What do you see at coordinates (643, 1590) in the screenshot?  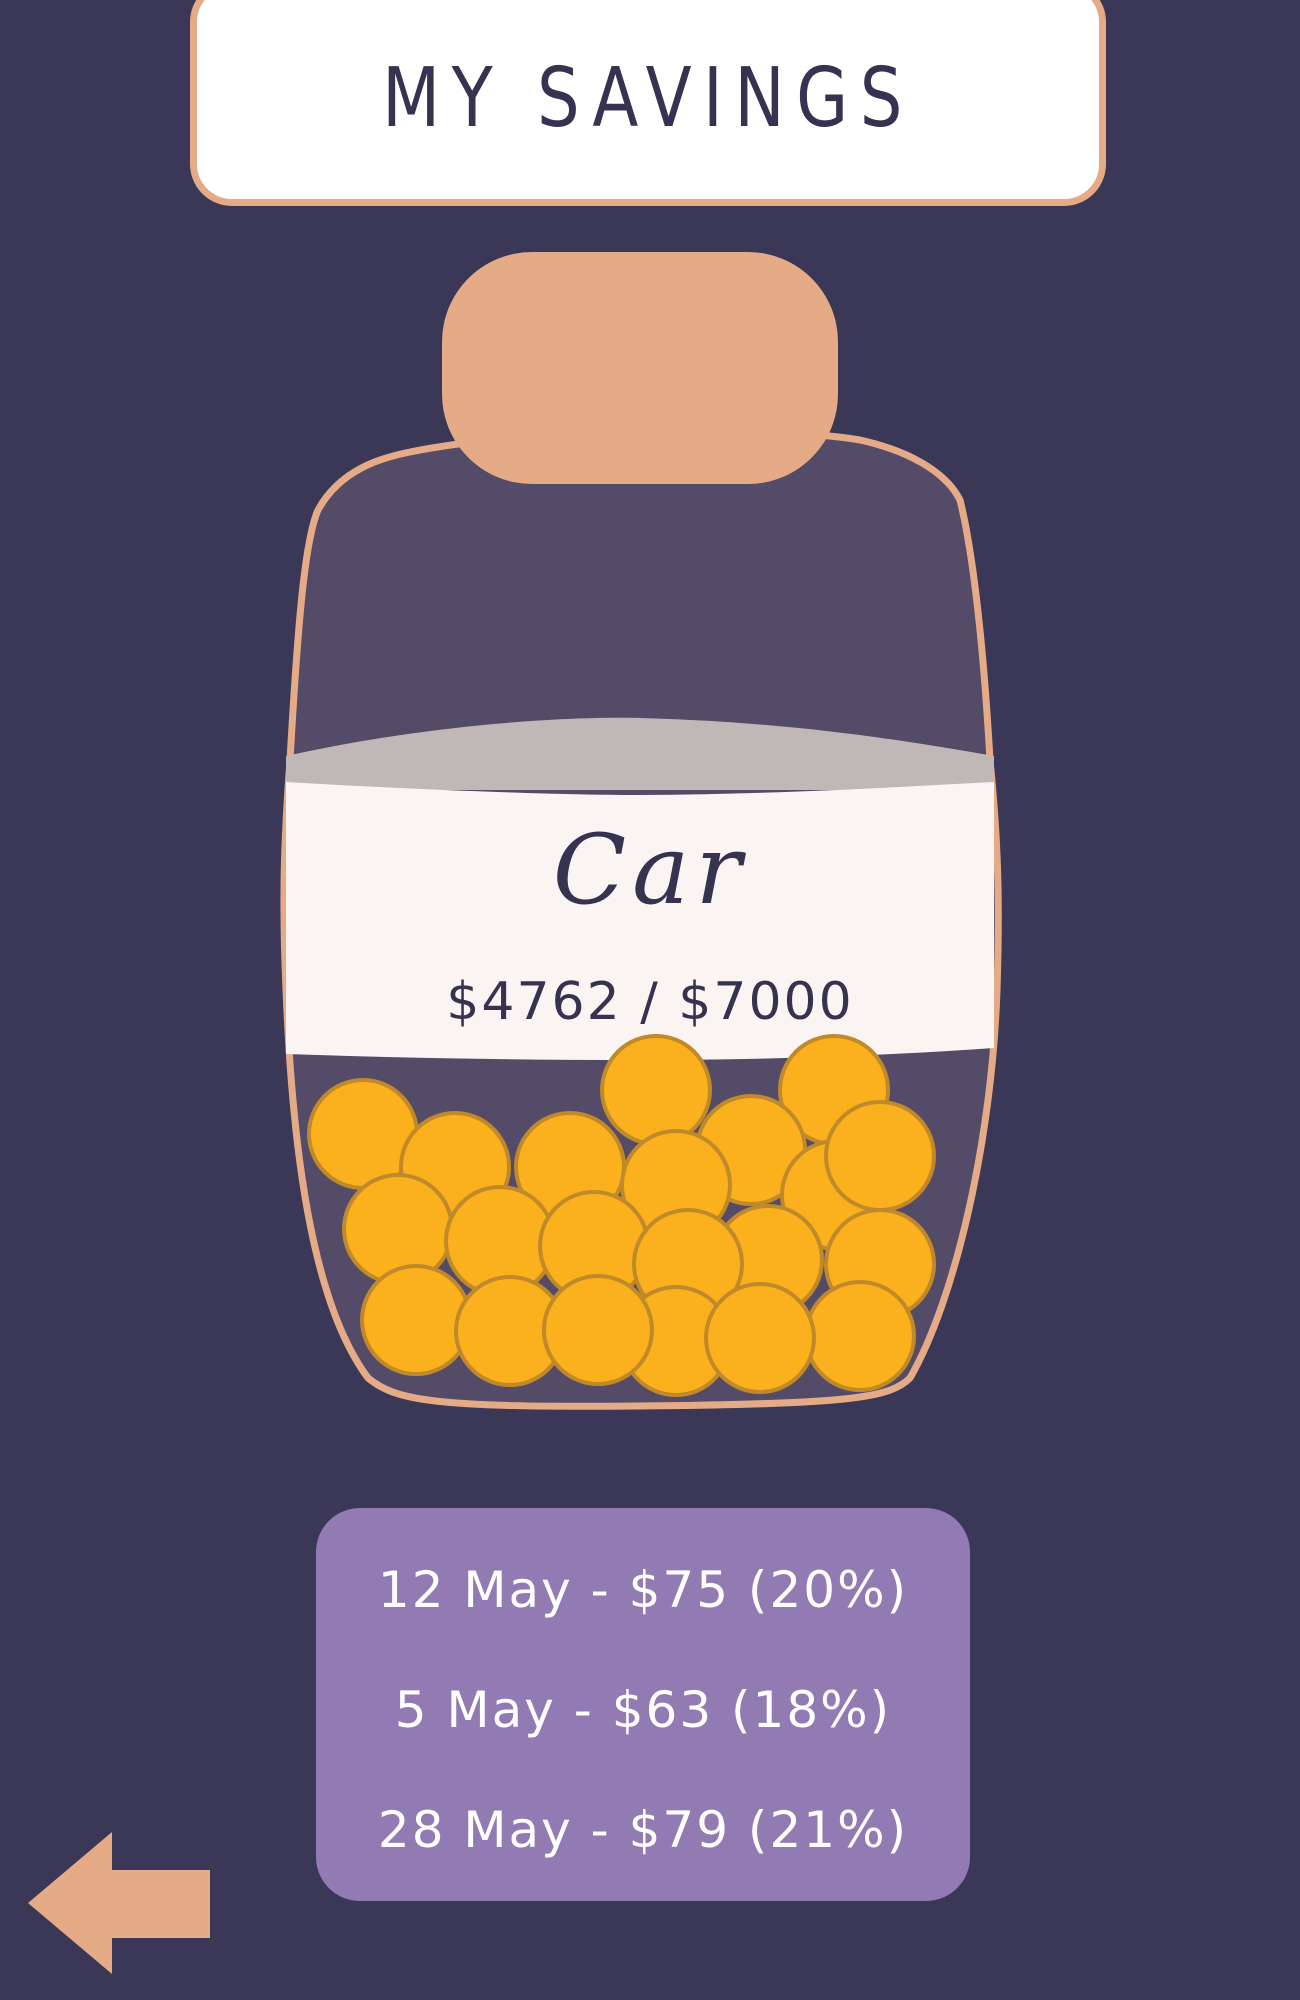 I see `history-item: 12 May - $75 (20%)` at bounding box center [643, 1590].